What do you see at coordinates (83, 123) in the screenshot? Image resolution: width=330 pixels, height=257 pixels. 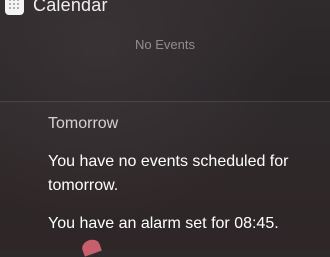 I see `tomorrow-heading: Tomorrow` at bounding box center [83, 123].